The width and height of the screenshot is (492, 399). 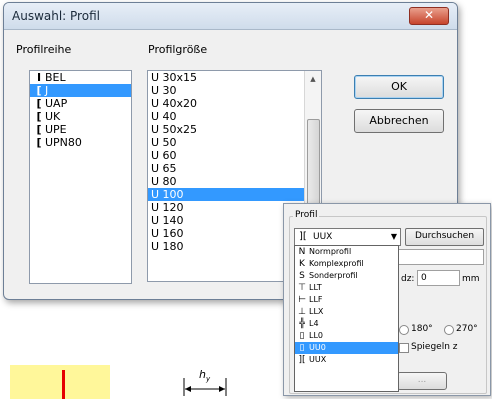 What do you see at coordinates (302, 324) in the screenshot?
I see `dropdown-item-icon: ╬` at bounding box center [302, 324].